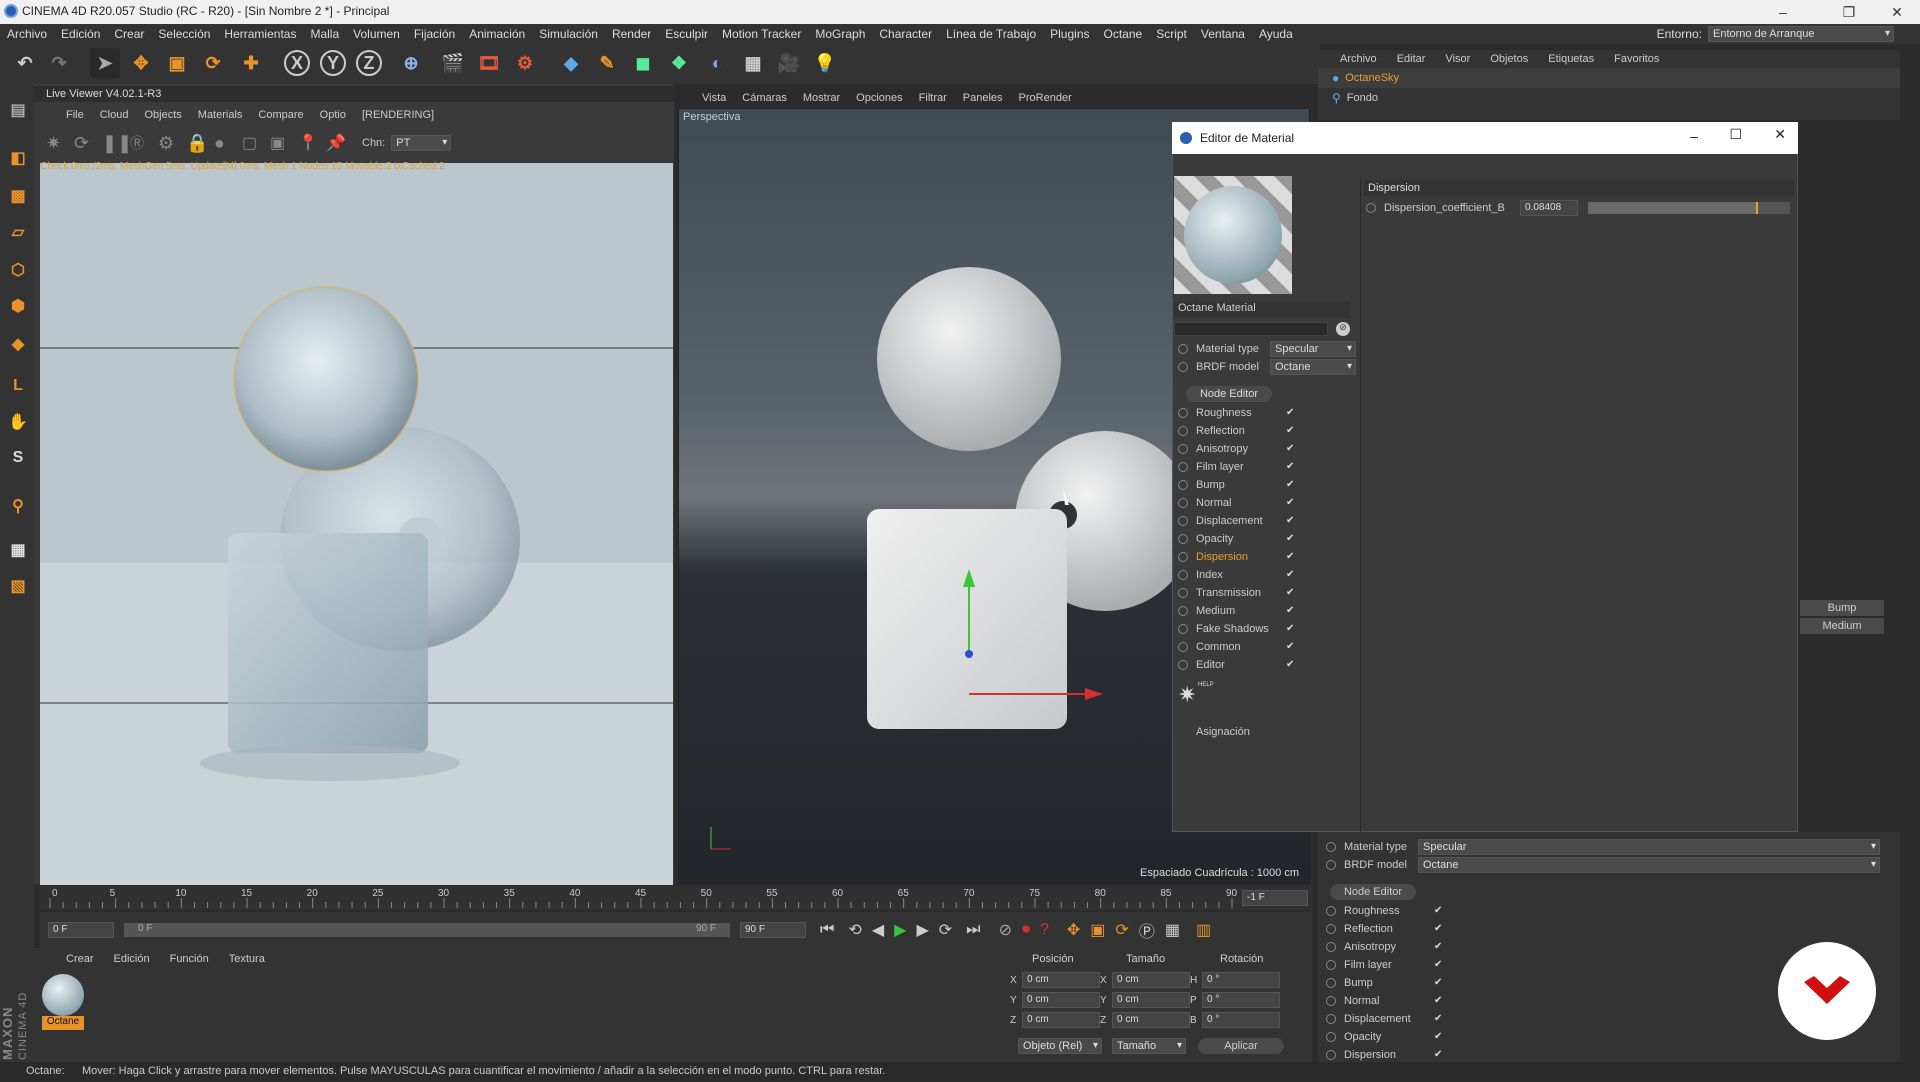 The width and height of the screenshot is (1920, 1082). I want to click on close-button: ✕, so click(1780, 134).